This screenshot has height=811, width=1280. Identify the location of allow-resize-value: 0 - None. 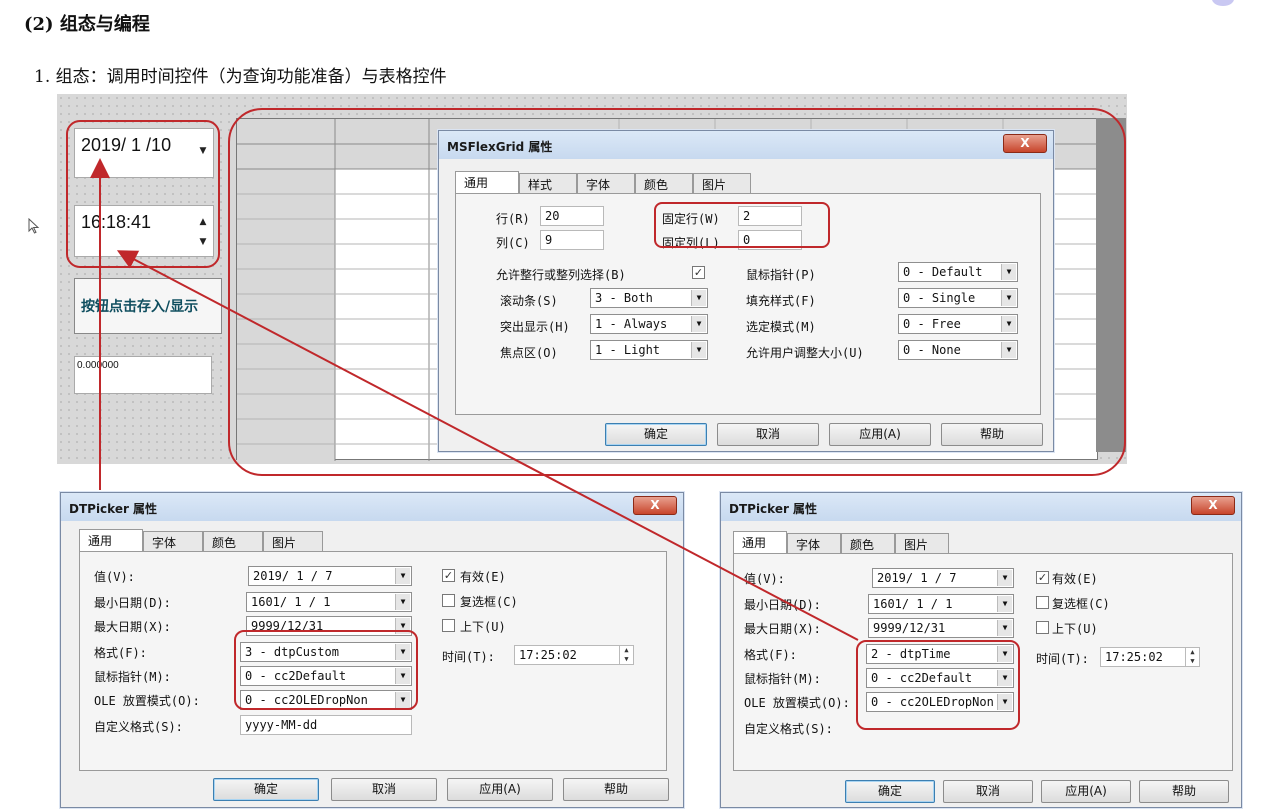
(932, 350).